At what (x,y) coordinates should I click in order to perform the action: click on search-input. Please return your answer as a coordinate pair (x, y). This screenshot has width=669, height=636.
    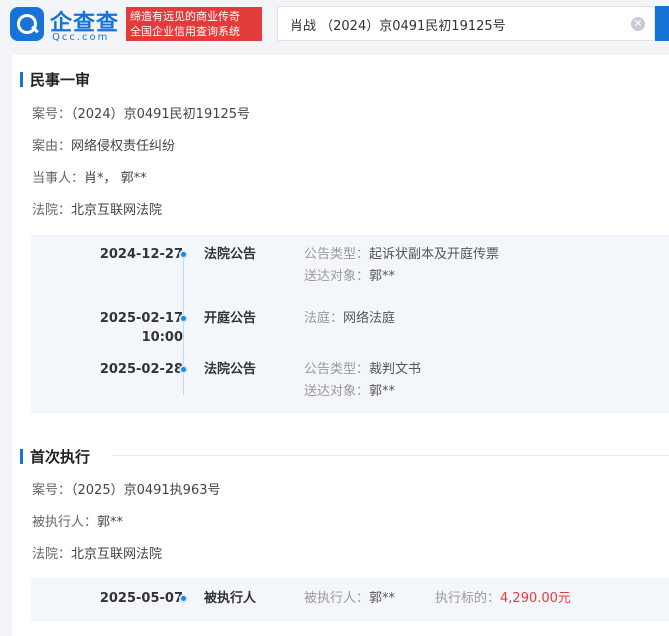
    Looking at the image, I should click on (455, 24).